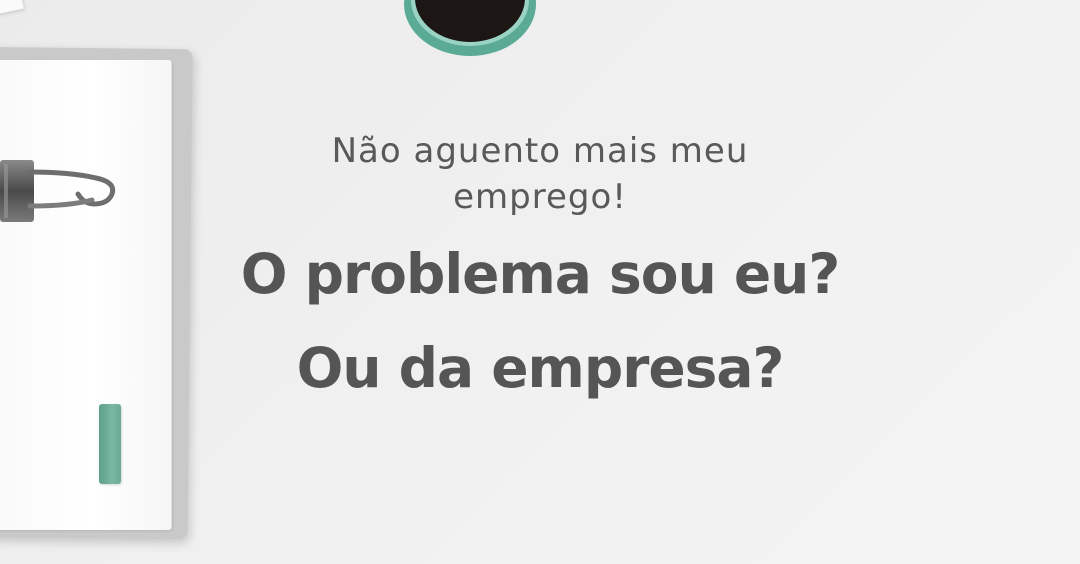 The height and width of the screenshot is (564, 1080). What do you see at coordinates (540, 197) in the screenshot?
I see `subtitle-line-2: emprego!` at bounding box center [540, 197].